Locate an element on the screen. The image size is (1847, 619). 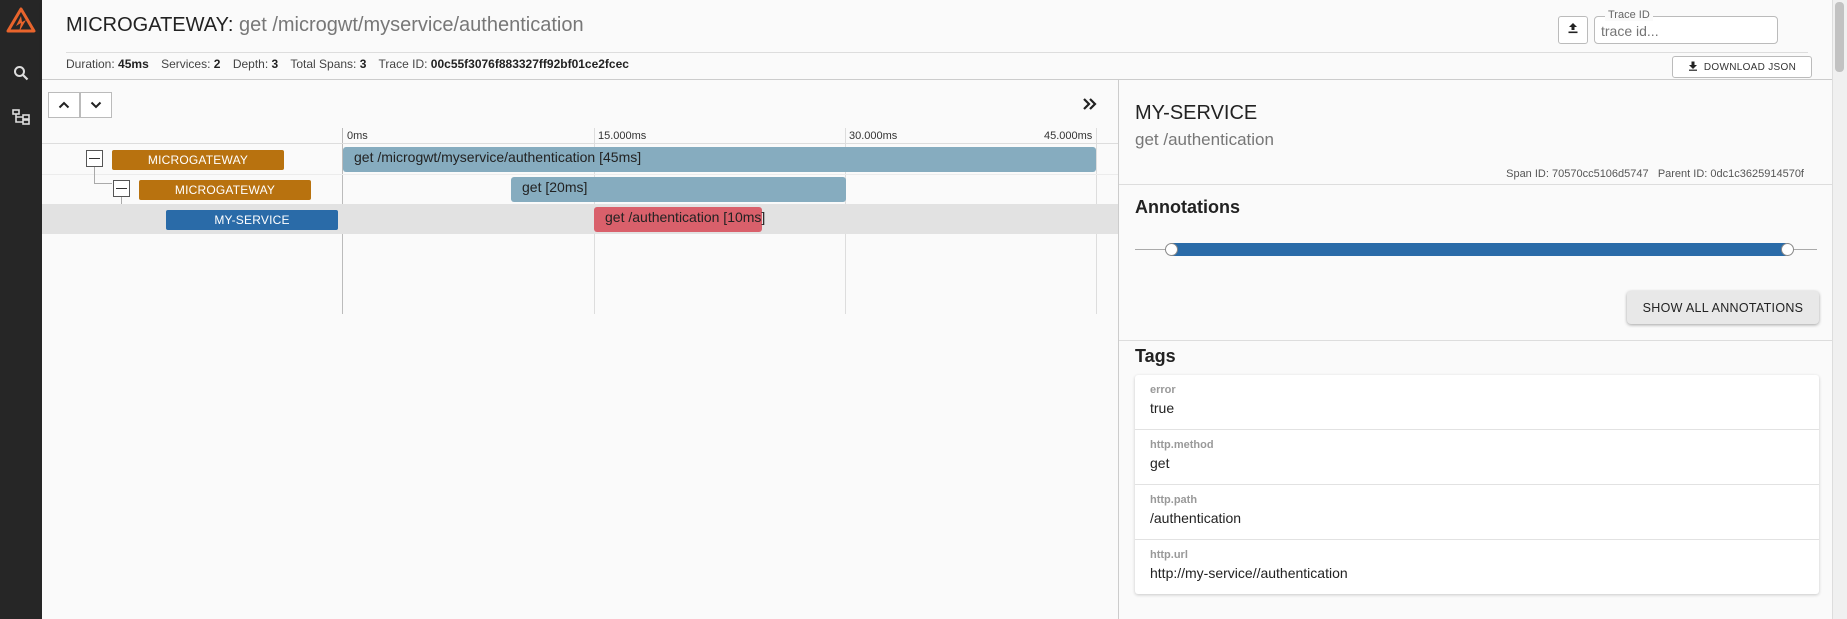
services-value: 2 is located at coordinates (217, 64).